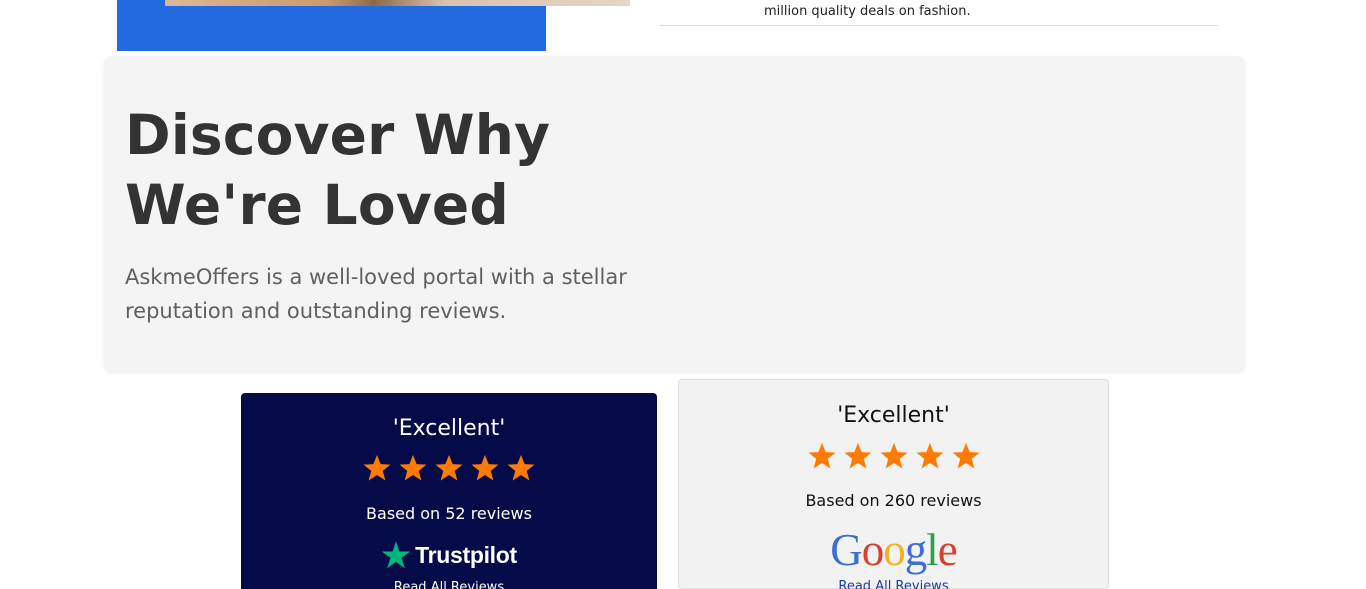 This screenshot has height=589, width=1366. Describe the element at coordinates (355, 170) in the screenshot. I see `loved-section-title: Discover Why We're Loved` at that location.